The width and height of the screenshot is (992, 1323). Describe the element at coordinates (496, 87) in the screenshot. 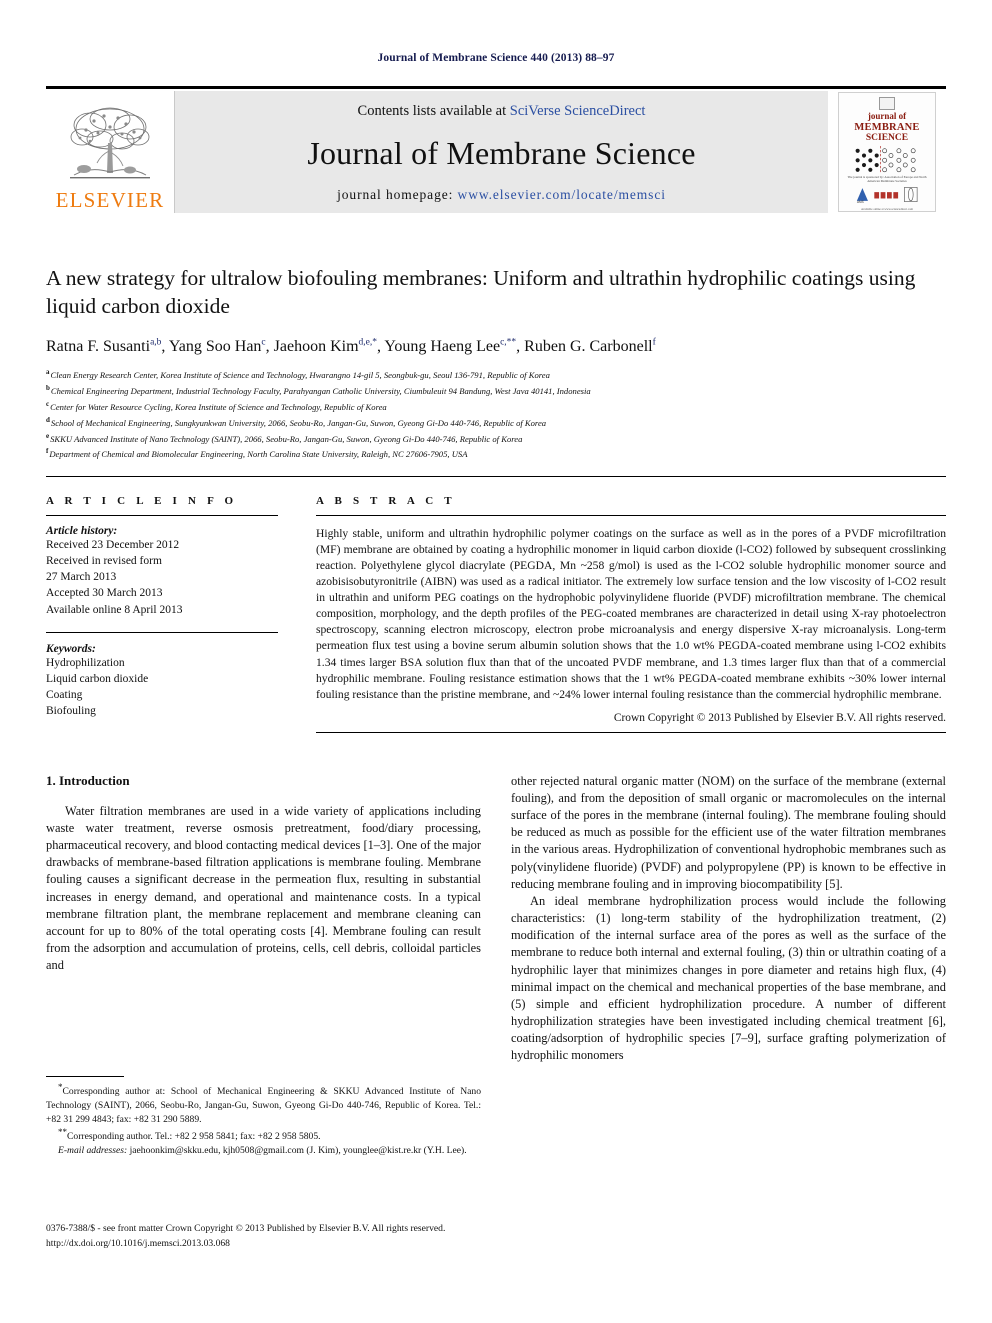

I see `masthead-top-rule` at that location.